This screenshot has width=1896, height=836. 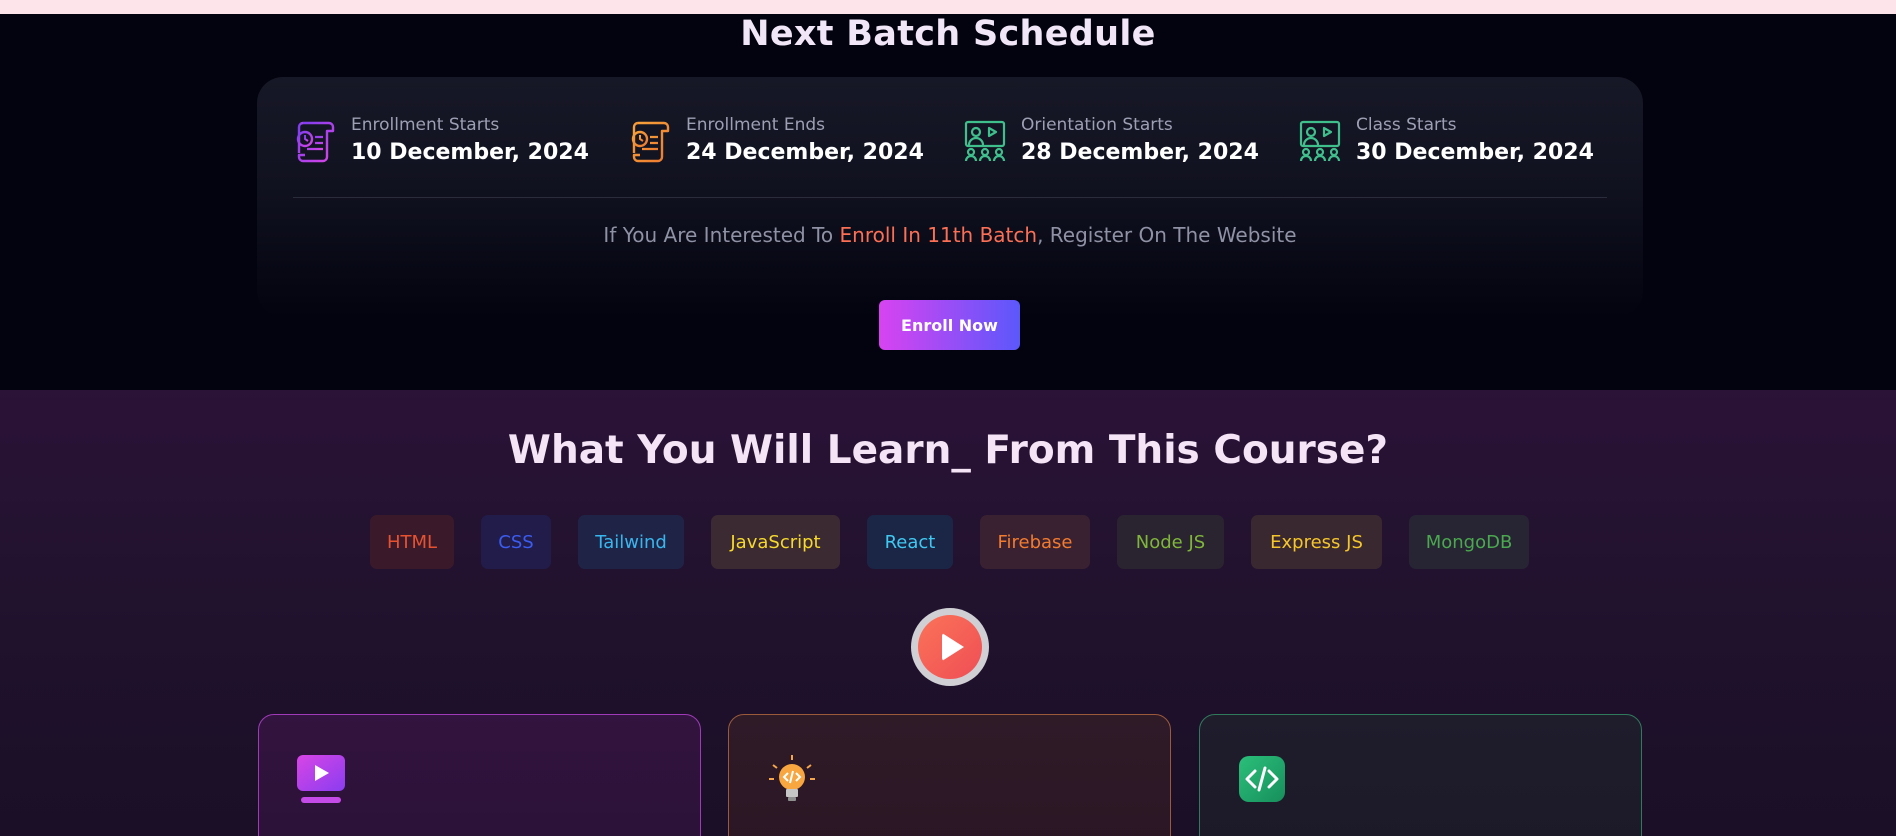 I want to click on play-icon, so click(x=950, y=647).